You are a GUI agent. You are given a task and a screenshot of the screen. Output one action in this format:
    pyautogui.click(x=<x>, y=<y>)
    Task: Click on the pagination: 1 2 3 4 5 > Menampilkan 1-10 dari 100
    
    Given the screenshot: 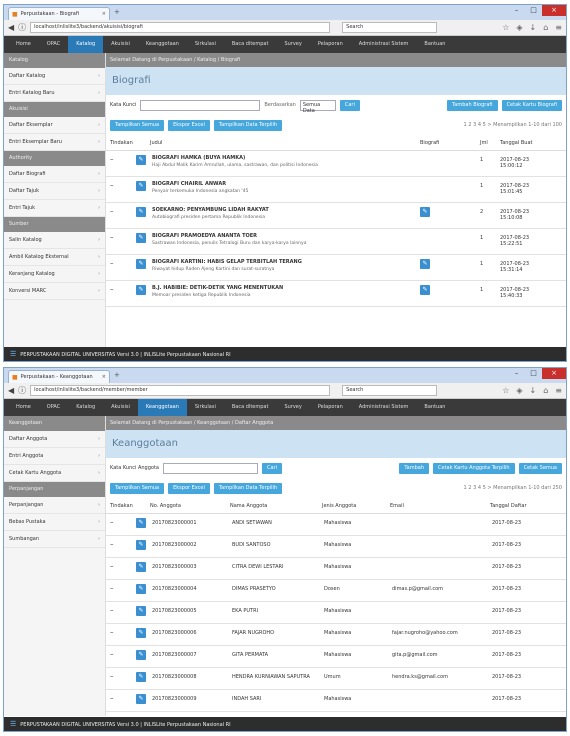 What is the action you would take?
    pyautogui.click(x=513, y=125)
    